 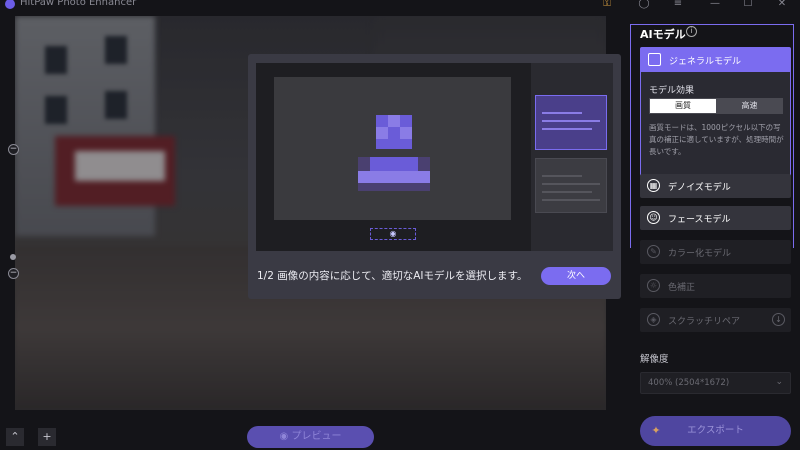 I want to click on preview-button: ◉ プレビュー, so click(x=310, y=437).